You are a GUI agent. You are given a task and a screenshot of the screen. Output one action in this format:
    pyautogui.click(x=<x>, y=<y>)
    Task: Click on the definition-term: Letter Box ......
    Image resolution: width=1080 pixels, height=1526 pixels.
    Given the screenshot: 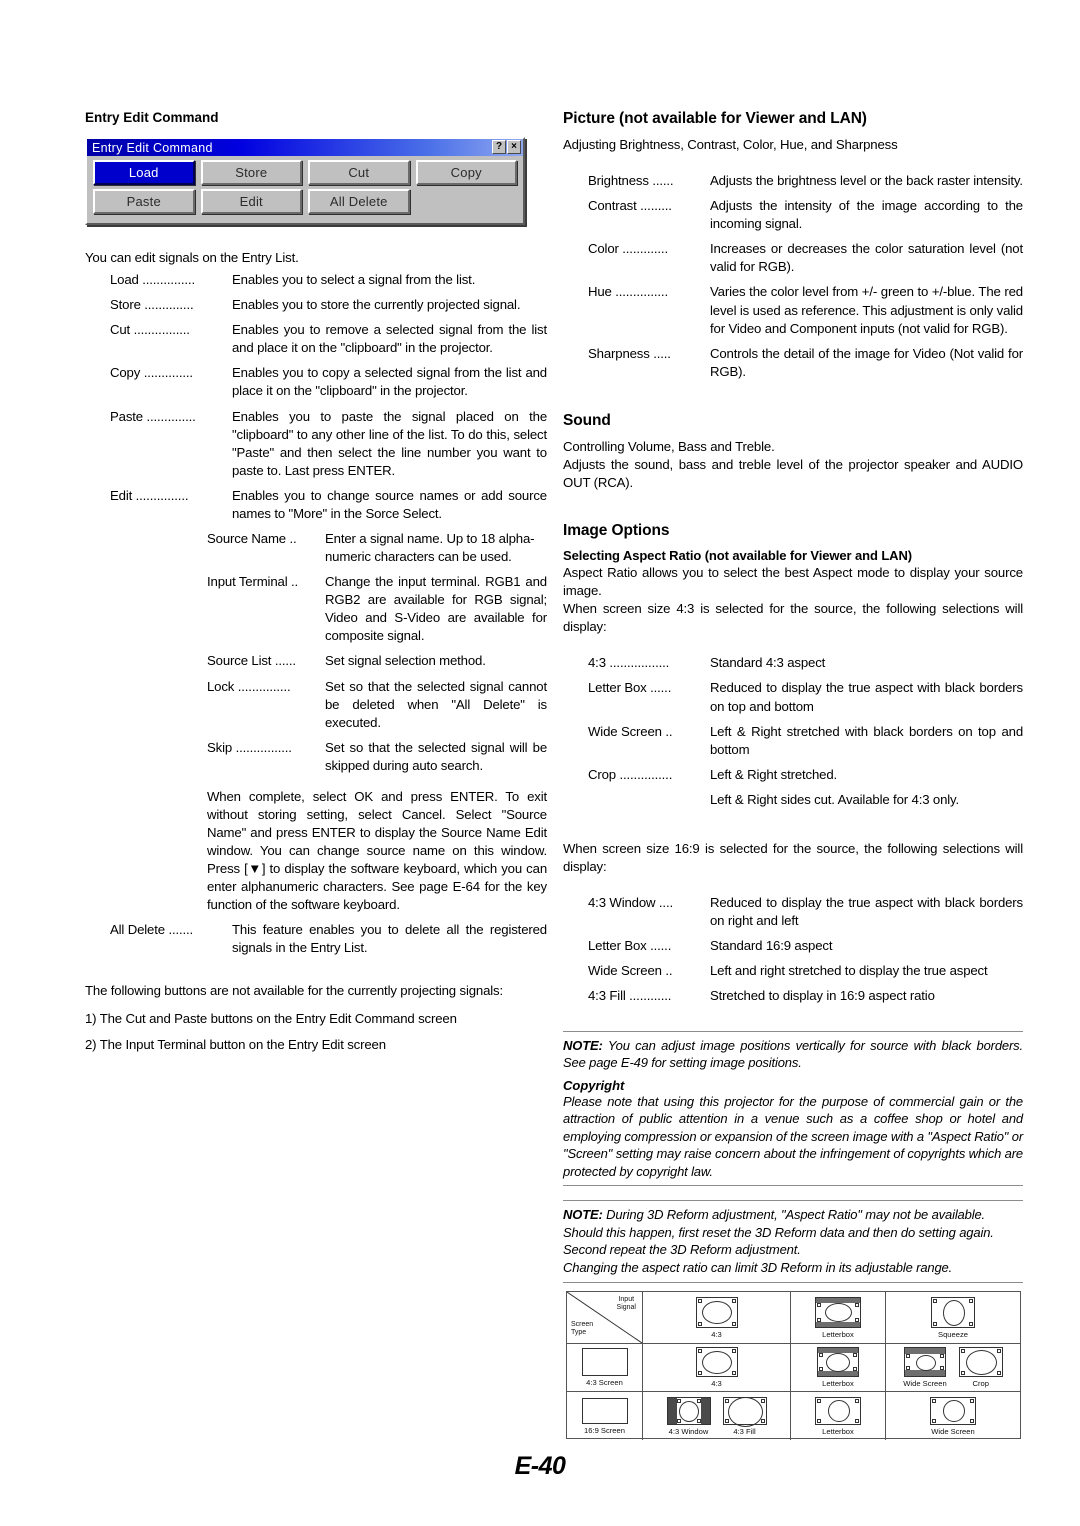 What is the action you would take?
    pyautogui.click(x=630, y=688)
    